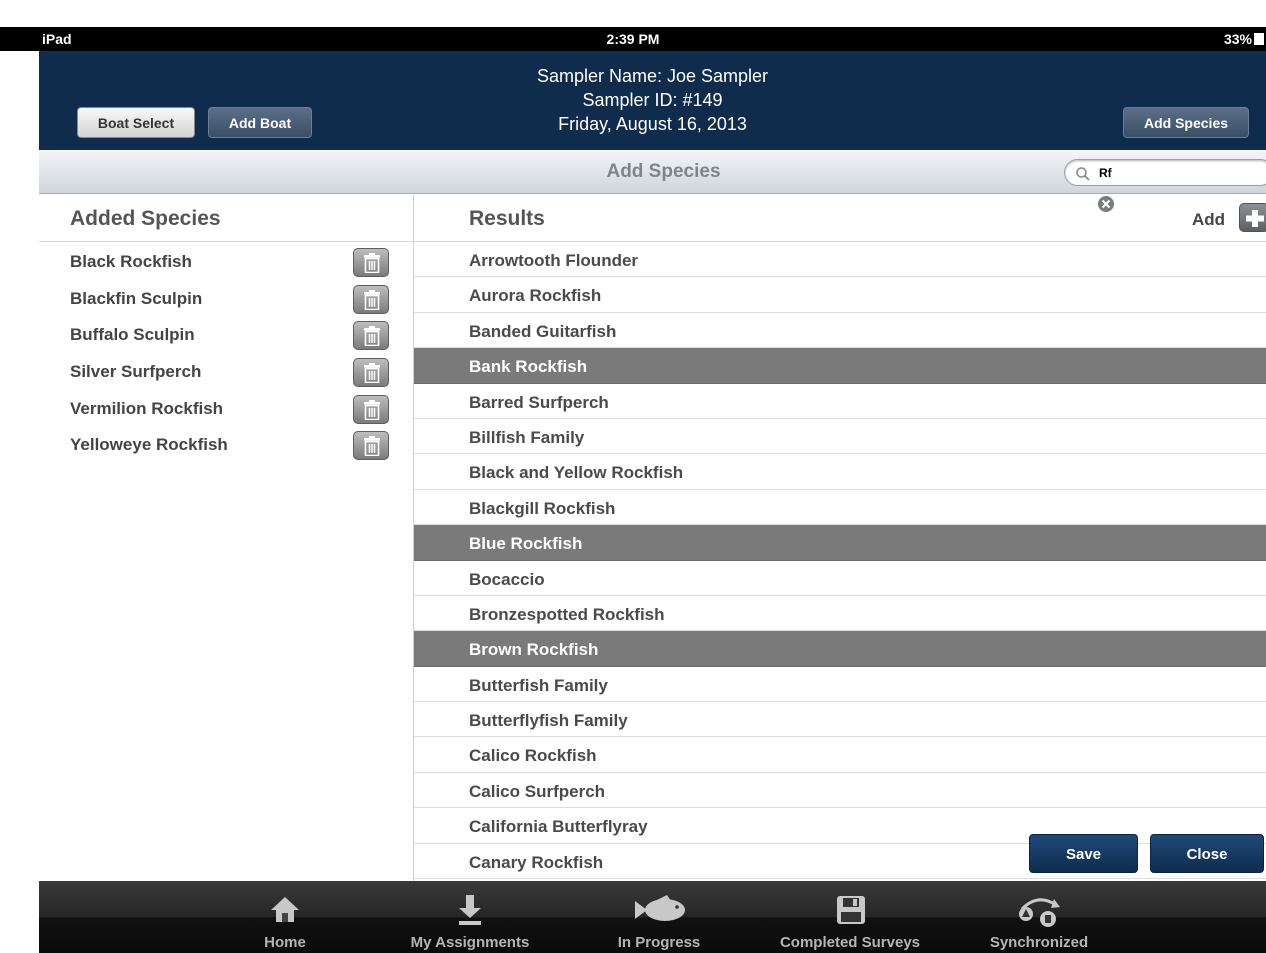  What do you see at coordinates (1039, 912) in the screenshot?
I see `sync-icon` at bounding box center [1039, 912].